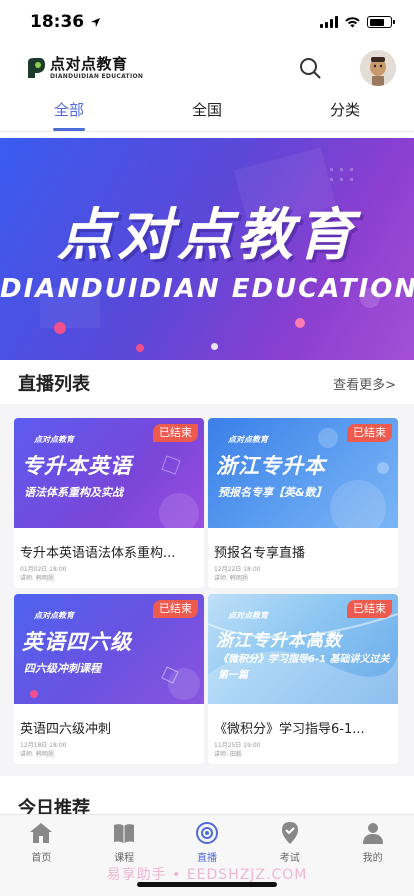 This screenshot has height=896, width=414. What do you see at coordinates (124, 858) in the screenshot?
I see `nav-label: 课程` at bounding box center [124, 858].